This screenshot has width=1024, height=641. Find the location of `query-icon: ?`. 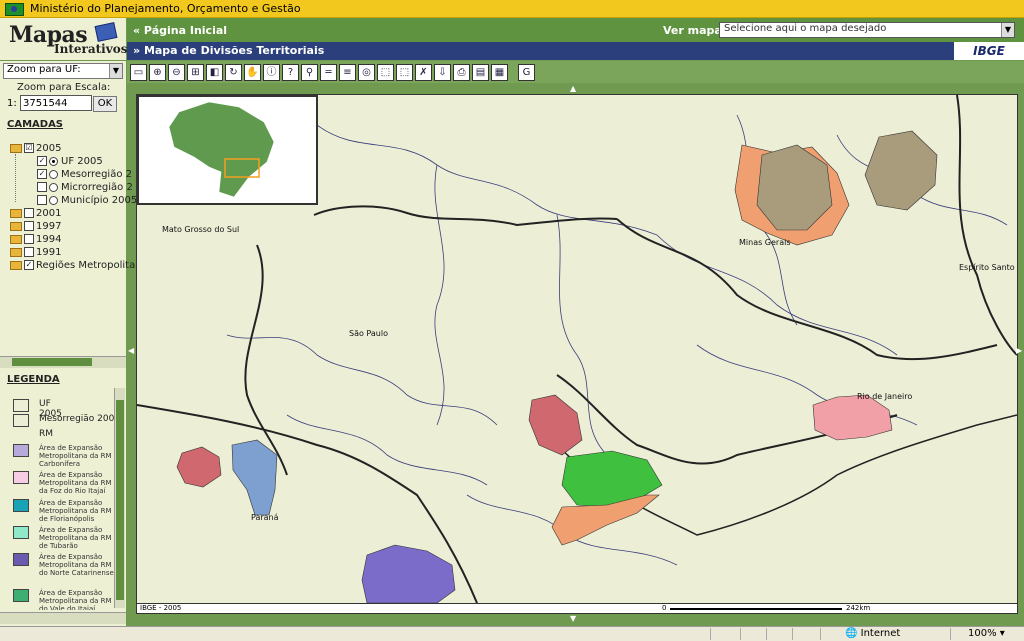

query-icon: ? is located at coordinates (290, 72).